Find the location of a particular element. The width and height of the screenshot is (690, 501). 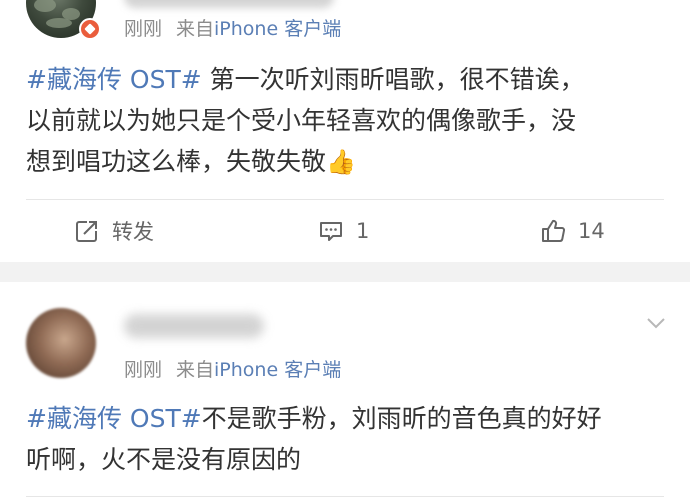

post-text-line: 听啊，火不是没有原因的 is located at coordinates (164, 459).